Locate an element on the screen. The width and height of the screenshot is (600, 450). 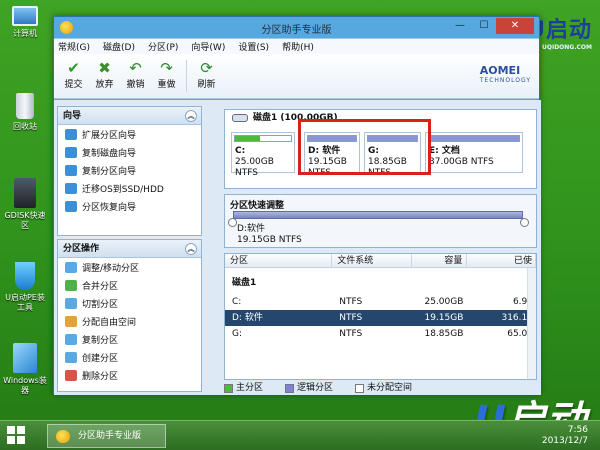
windows-installer-icon is located at coordinates (25, 358).